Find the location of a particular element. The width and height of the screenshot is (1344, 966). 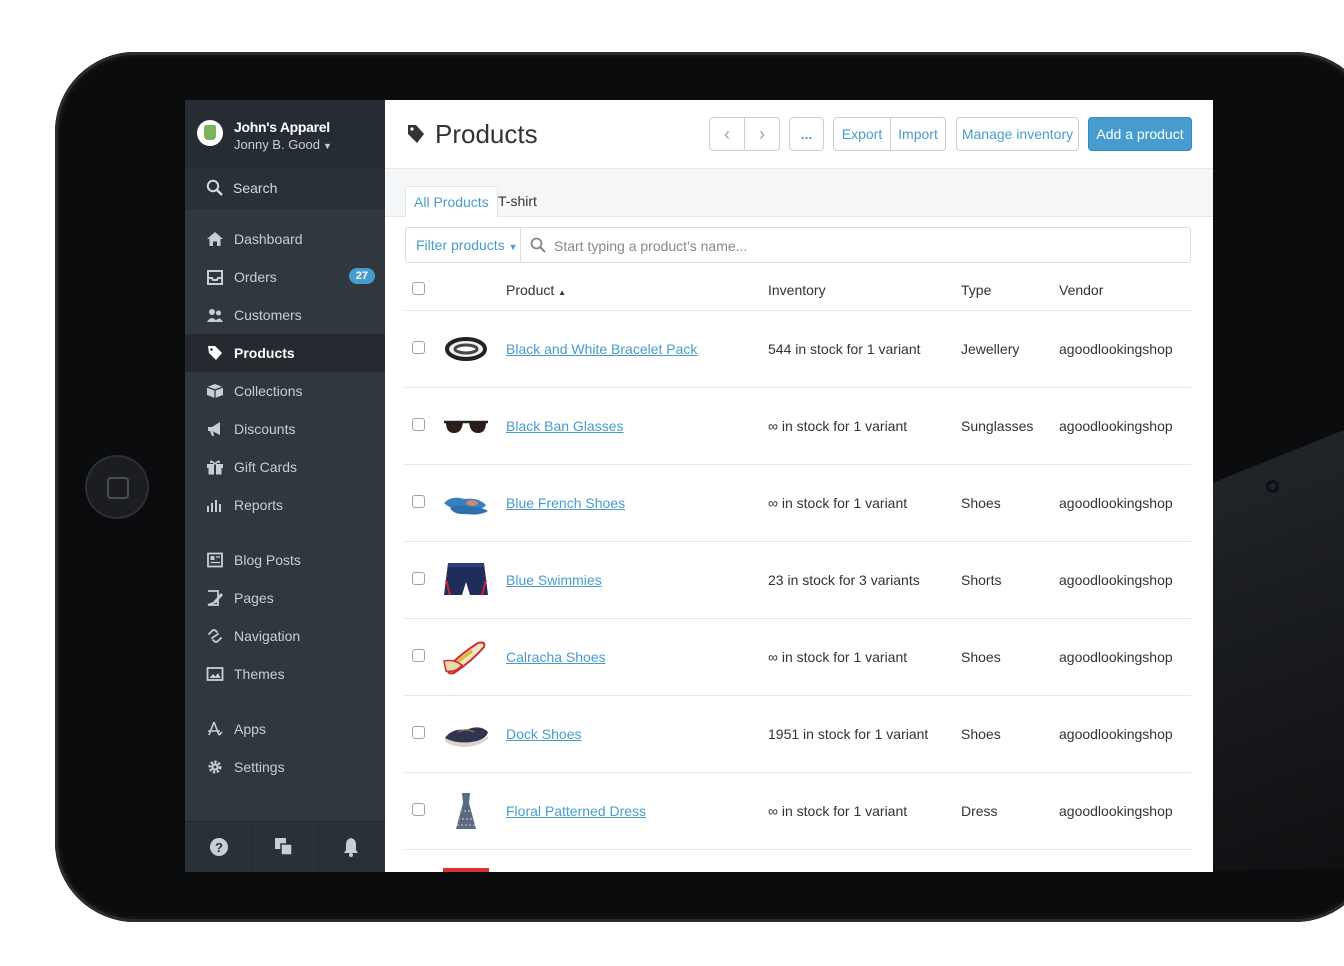

dress-thumbnail is located at coordinates (466, 811).